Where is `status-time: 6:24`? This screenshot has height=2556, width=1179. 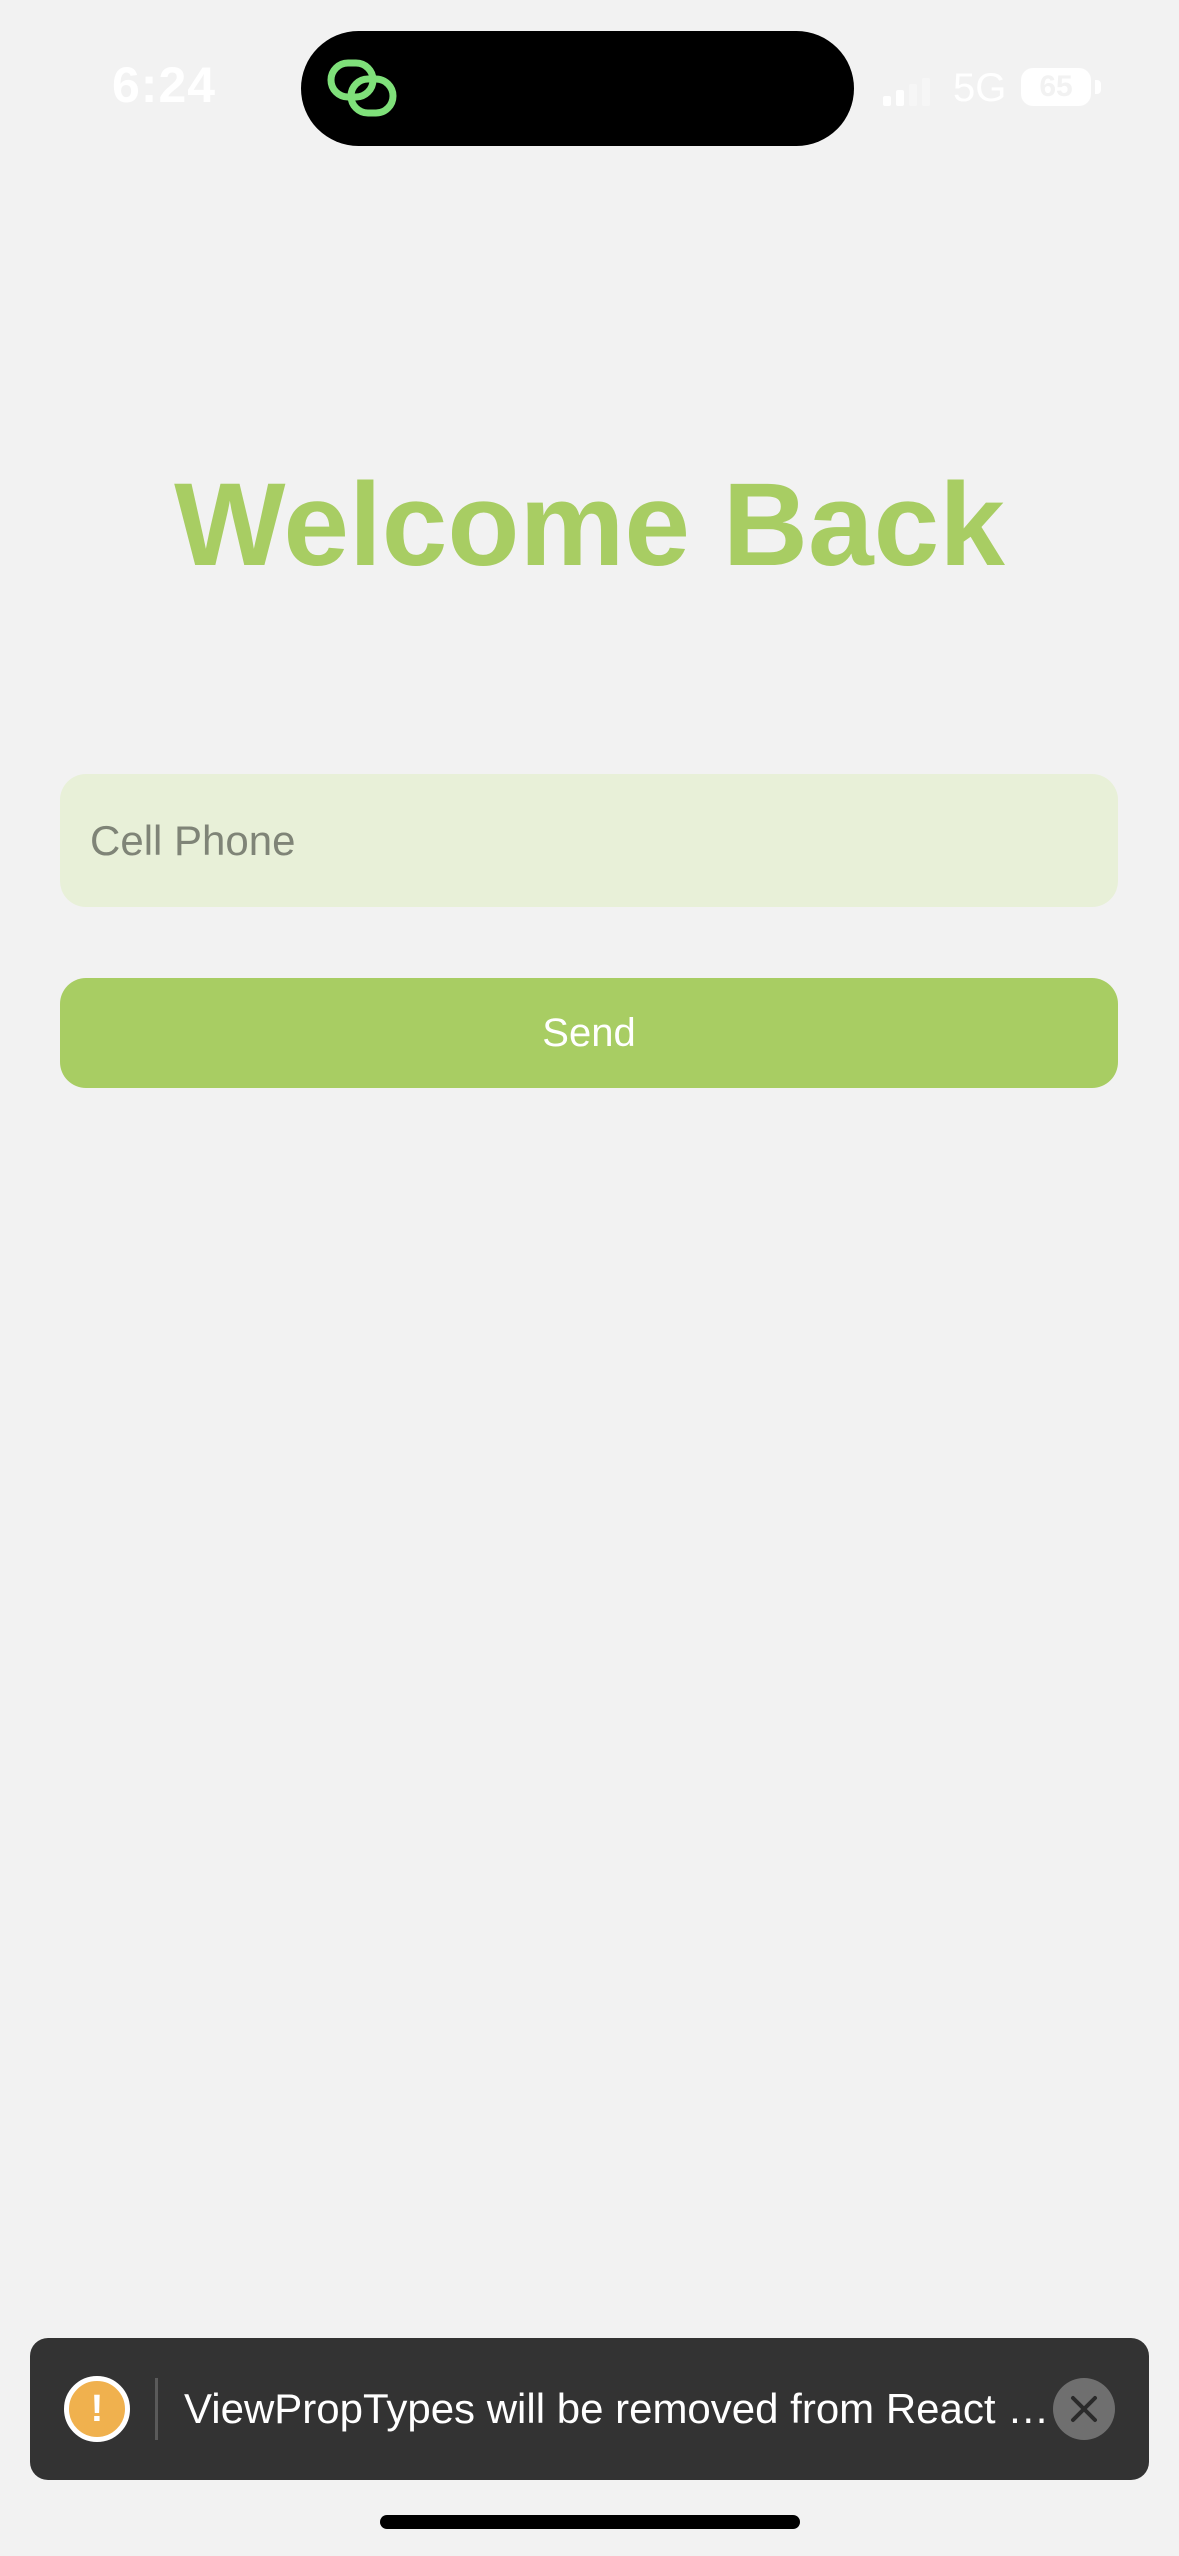 status-time: 6:24 is located at coordinates (164, 85).